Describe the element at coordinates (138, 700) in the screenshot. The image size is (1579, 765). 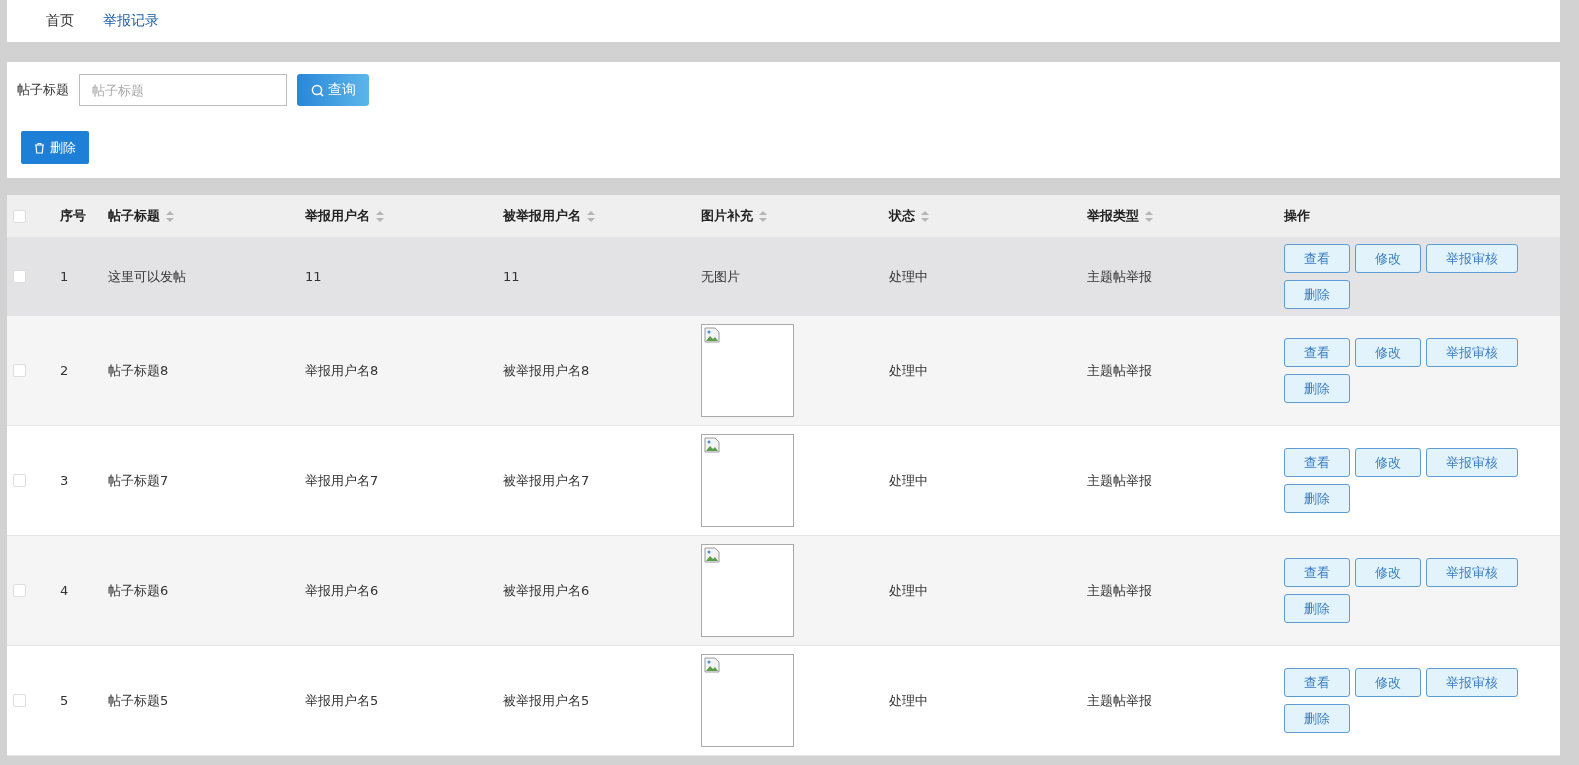
I see `table-cell: 帖子标题5` at that location.